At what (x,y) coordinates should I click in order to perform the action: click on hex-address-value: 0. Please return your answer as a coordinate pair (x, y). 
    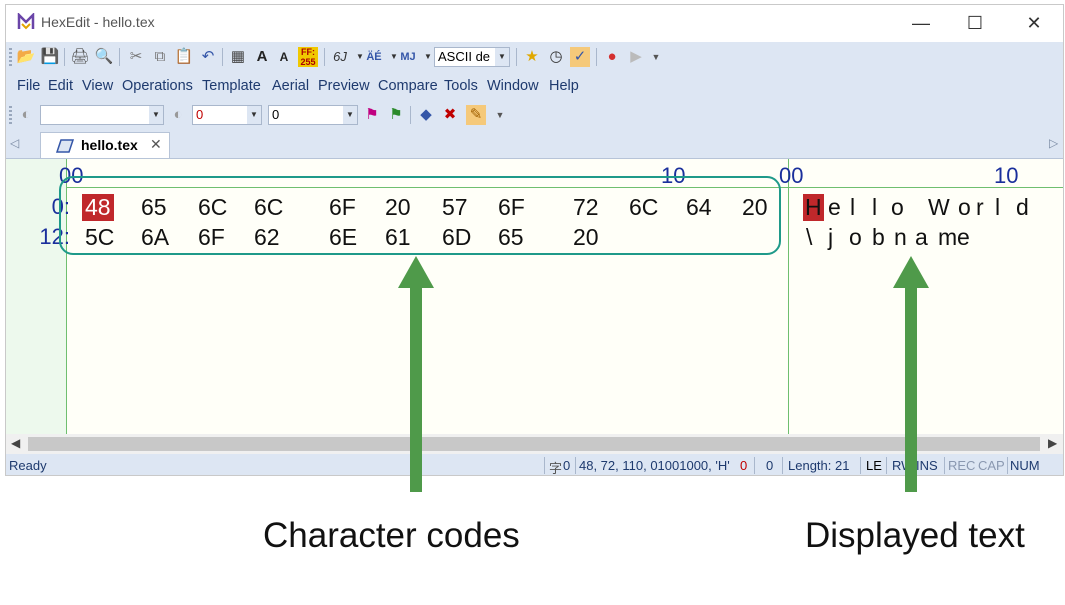
    Looking at the image, I should click on (200, 114).